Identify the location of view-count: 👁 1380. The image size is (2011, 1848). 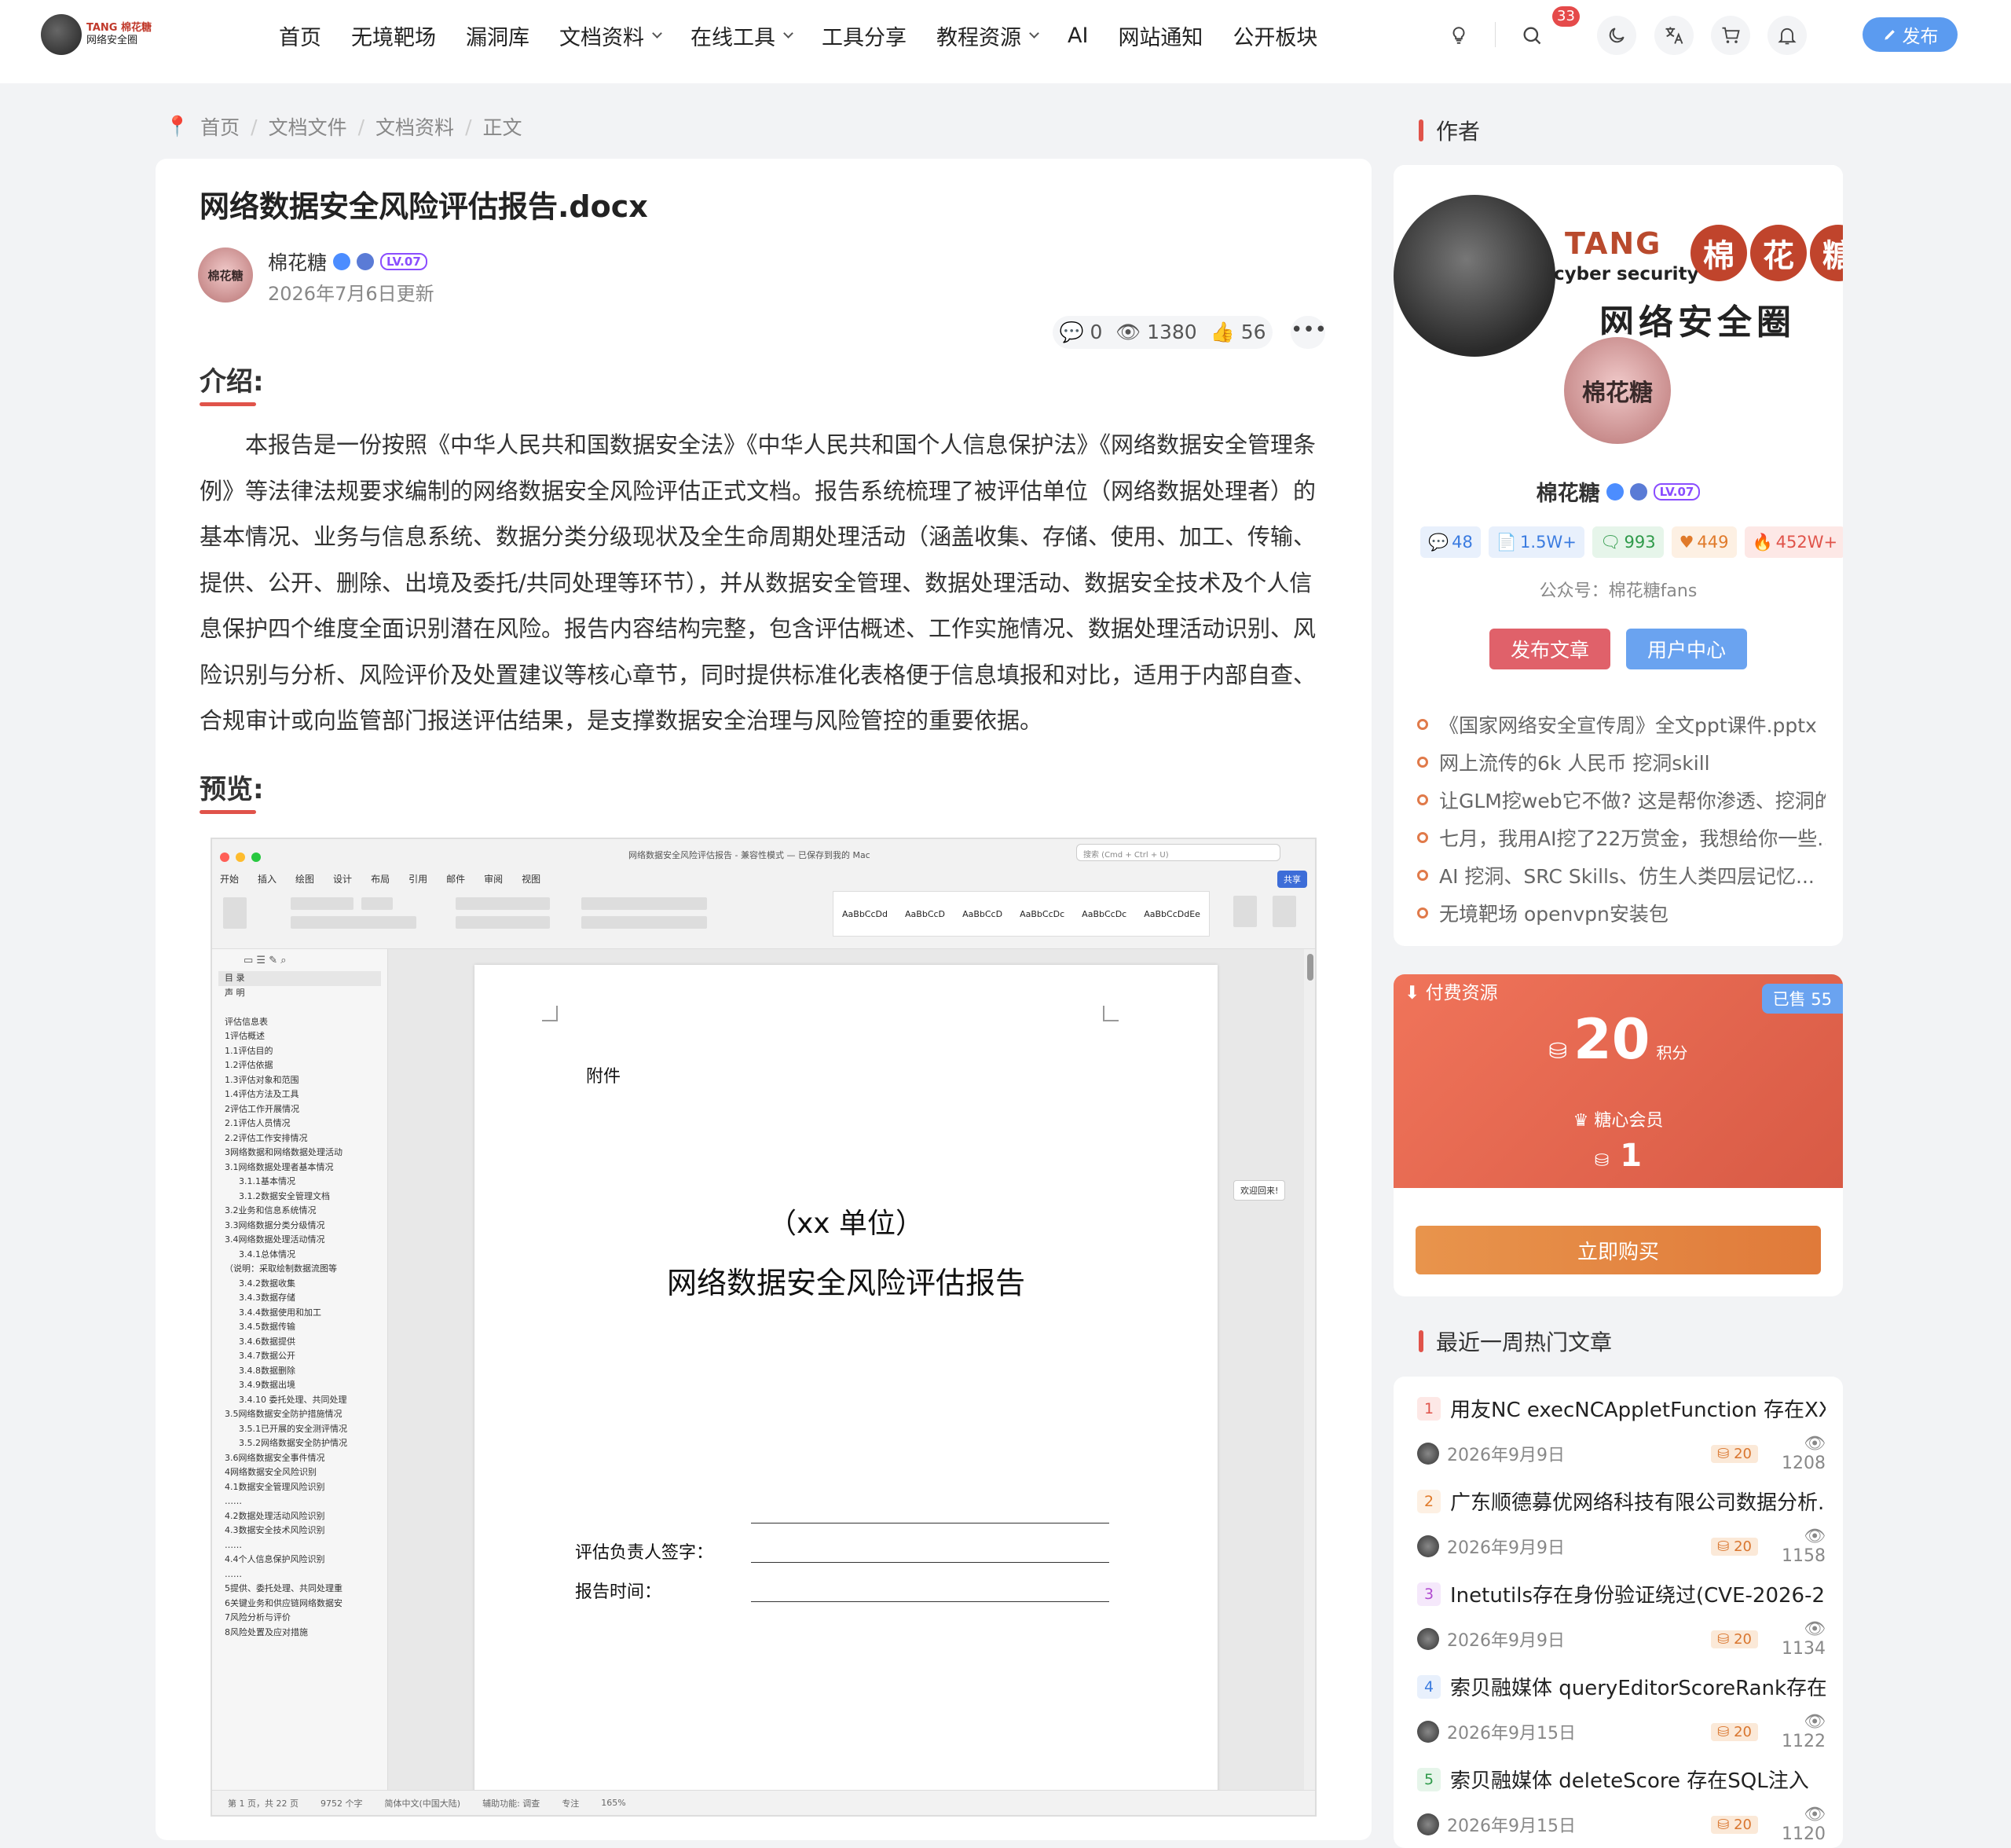
(1155, 332).